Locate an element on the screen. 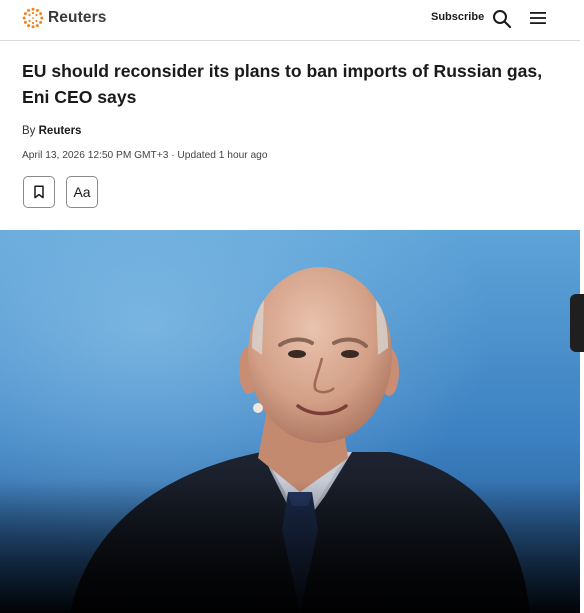  author-link: Reuters is located at coordinates (60, 131).